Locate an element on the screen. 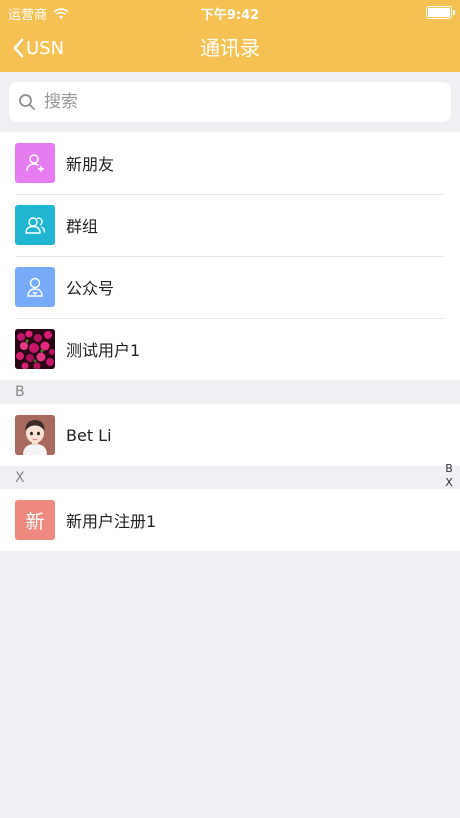 The height and width of the screenshot is (818, 460). contact-row-bet-li: Bet Li is located at coordinates (230, 435).